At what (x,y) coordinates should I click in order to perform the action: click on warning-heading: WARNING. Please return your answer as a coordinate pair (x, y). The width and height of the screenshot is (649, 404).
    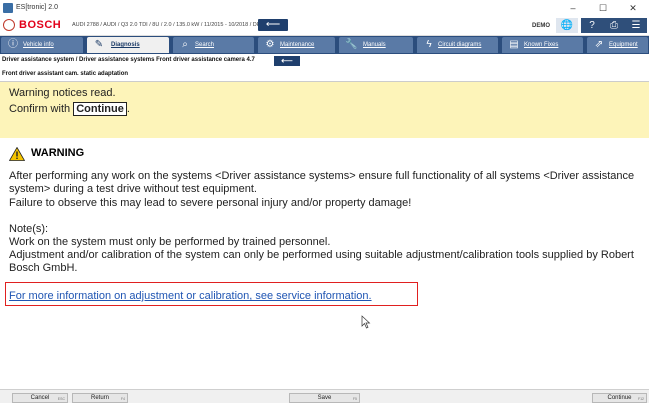
    Looking at the image, I should click on (58, 153).